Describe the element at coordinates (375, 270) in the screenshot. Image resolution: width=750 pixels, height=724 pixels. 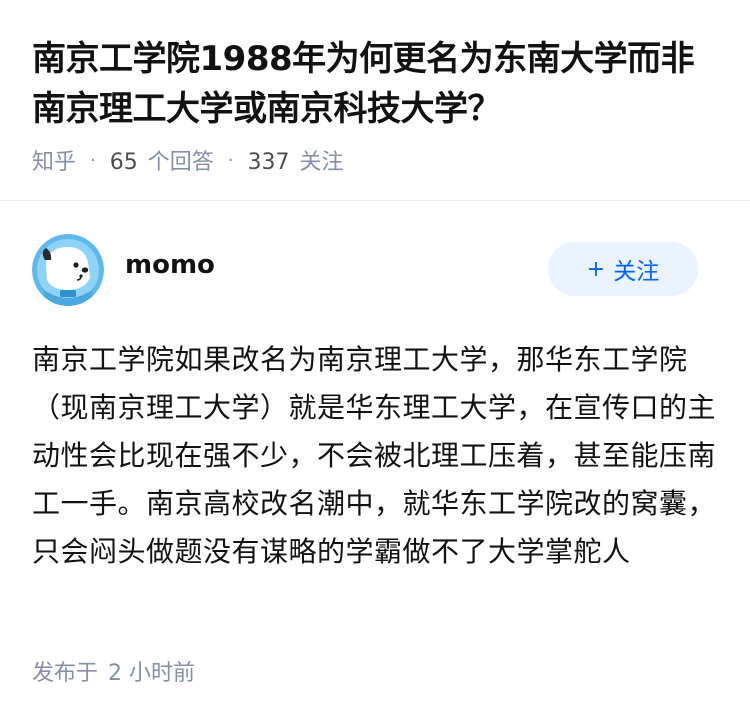
I see `author-row: momo + 关注` at that location.